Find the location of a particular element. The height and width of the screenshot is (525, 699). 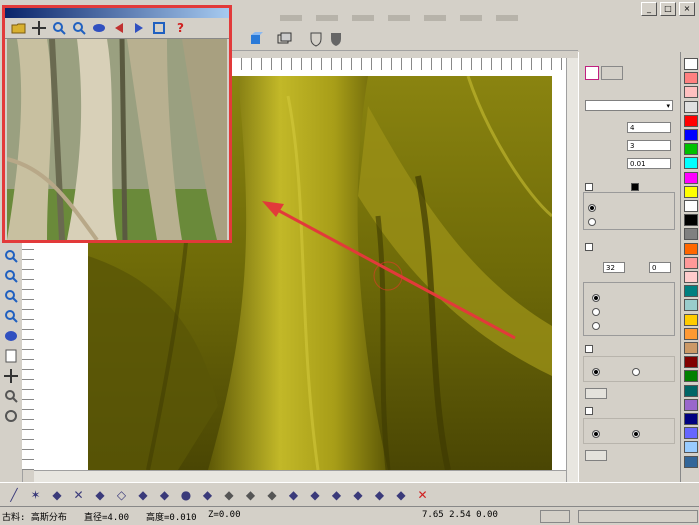

status-z: Z=0.00 is located at coordinates (224, 515).